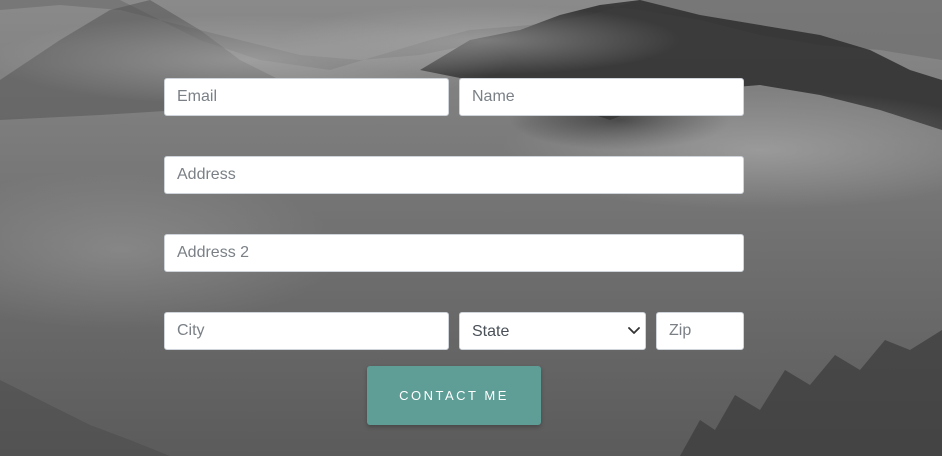 The width and height of the screenshot is (942, 456). I want to click on address2-field, so click(454, 253).